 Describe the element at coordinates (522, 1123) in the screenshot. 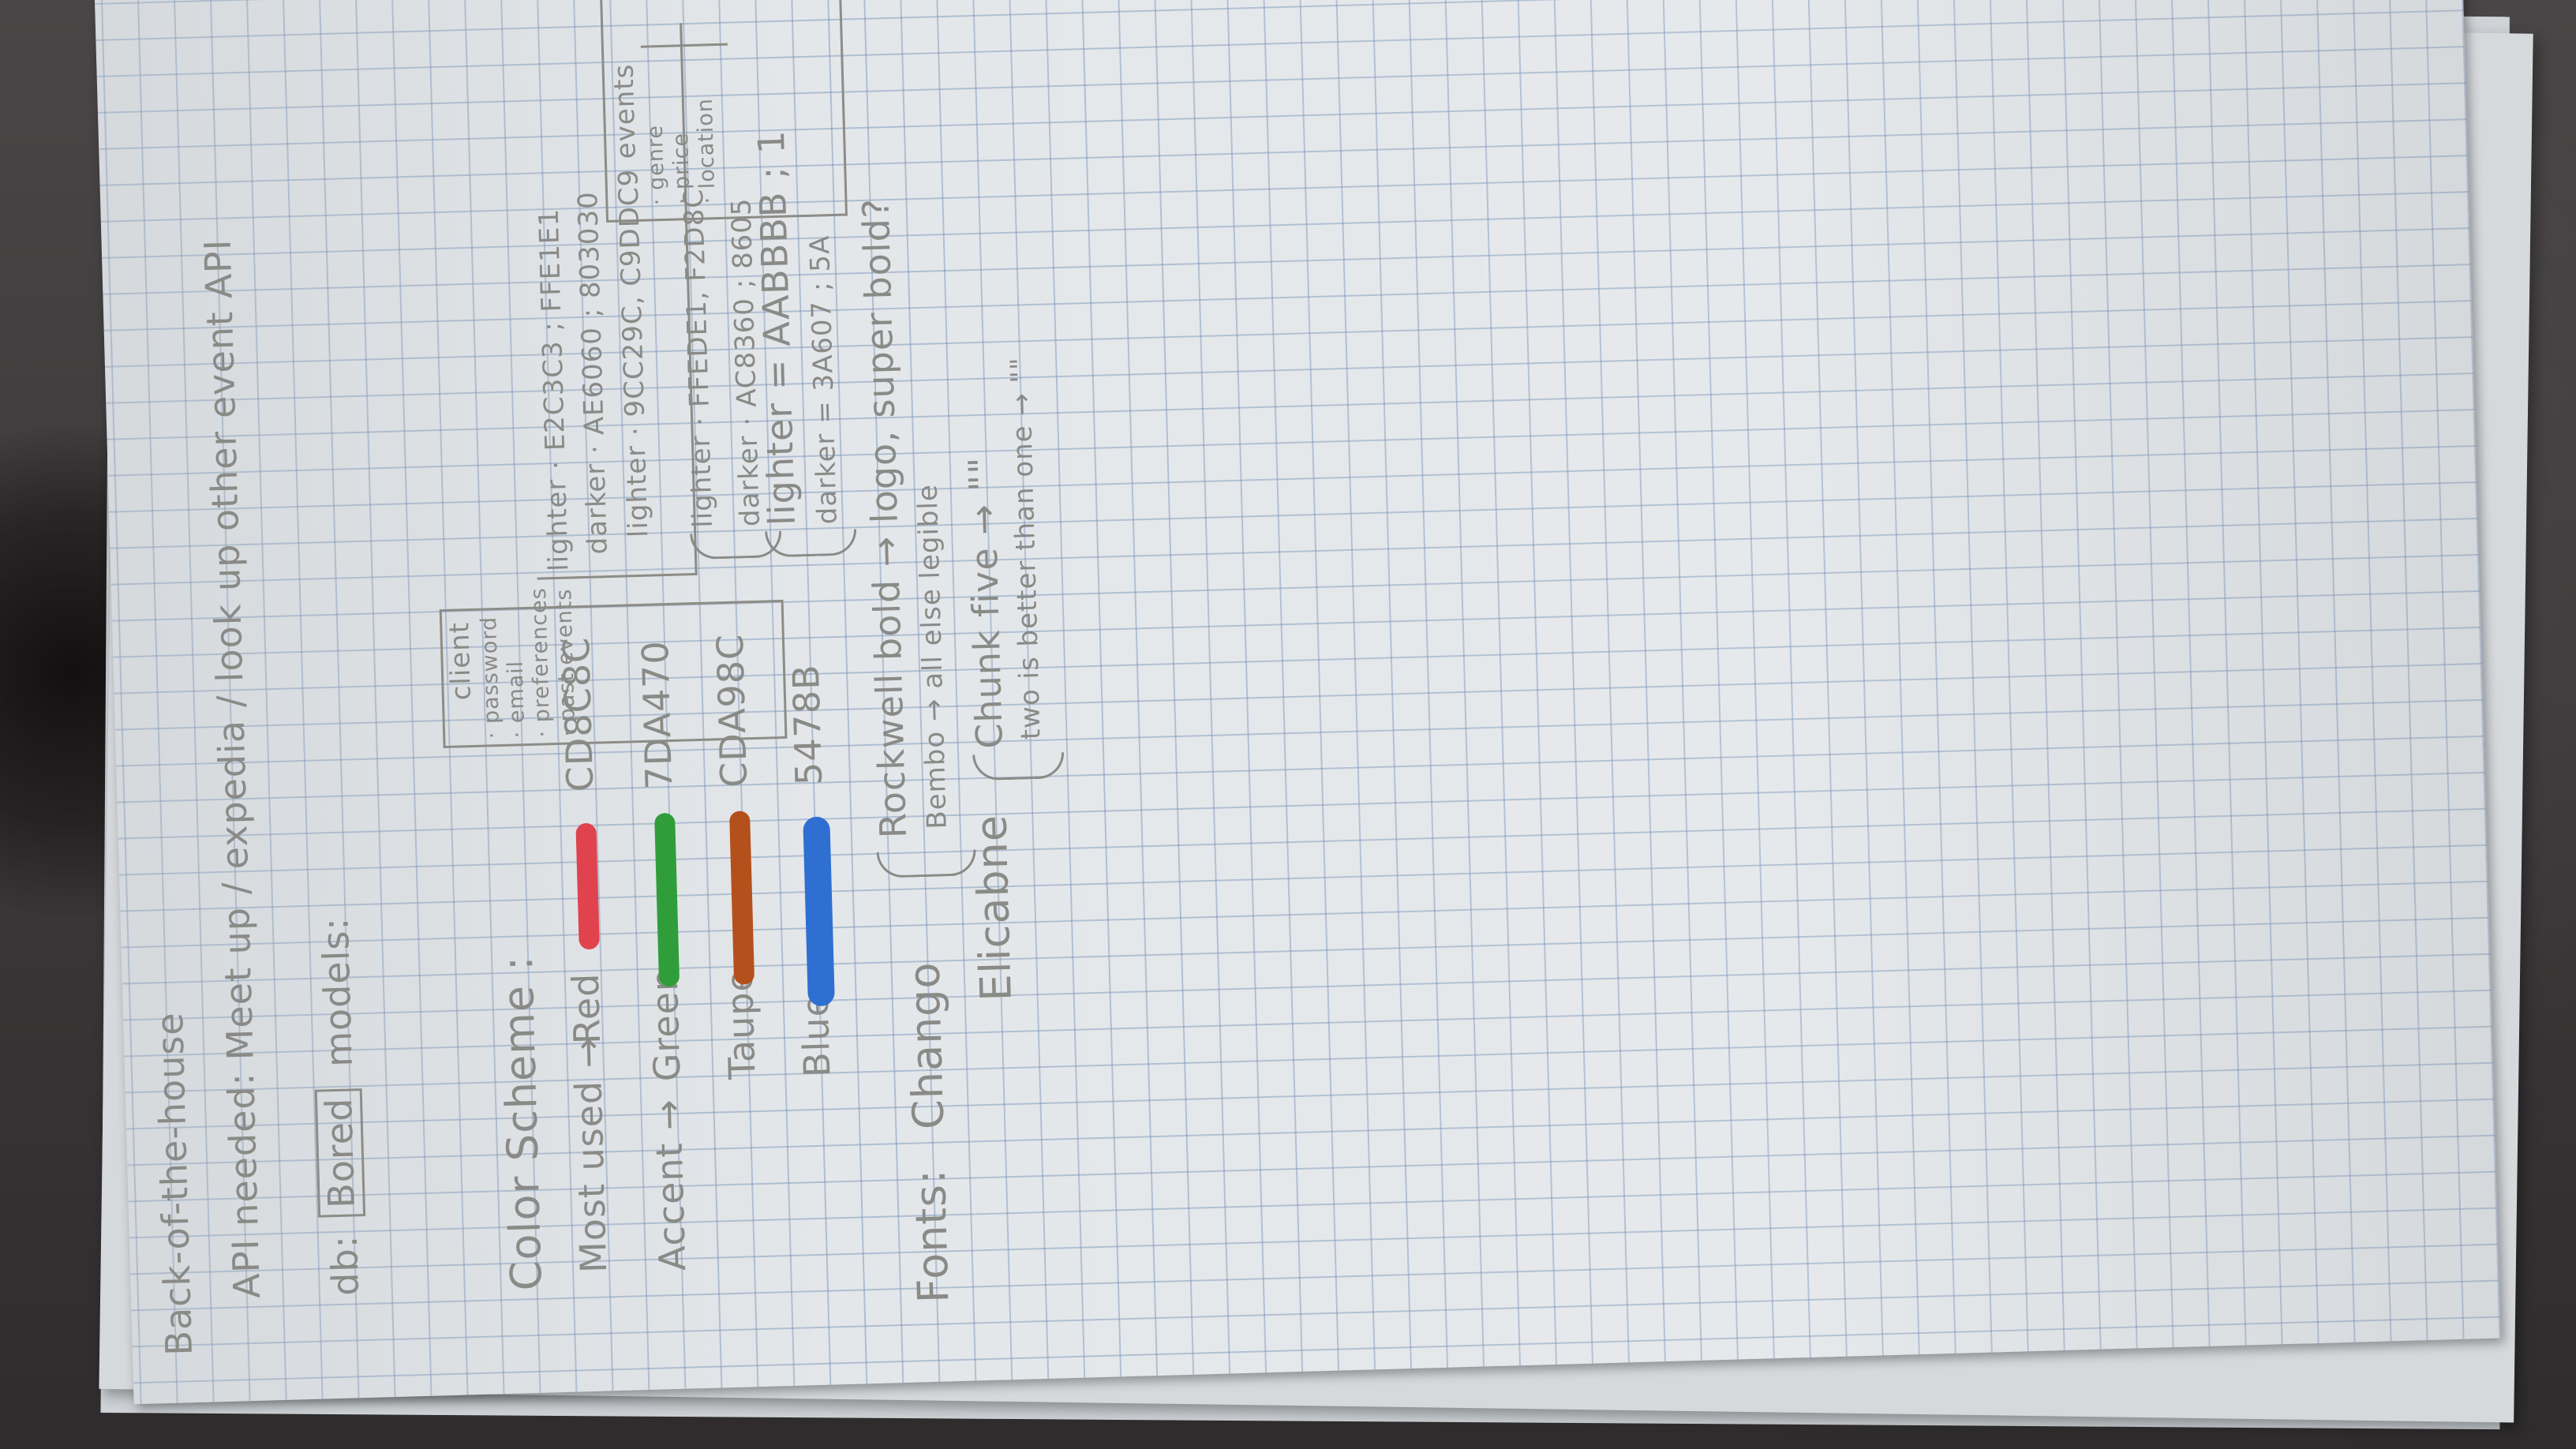

I see `color-scheme-heading: Color Scheme :` at that location.